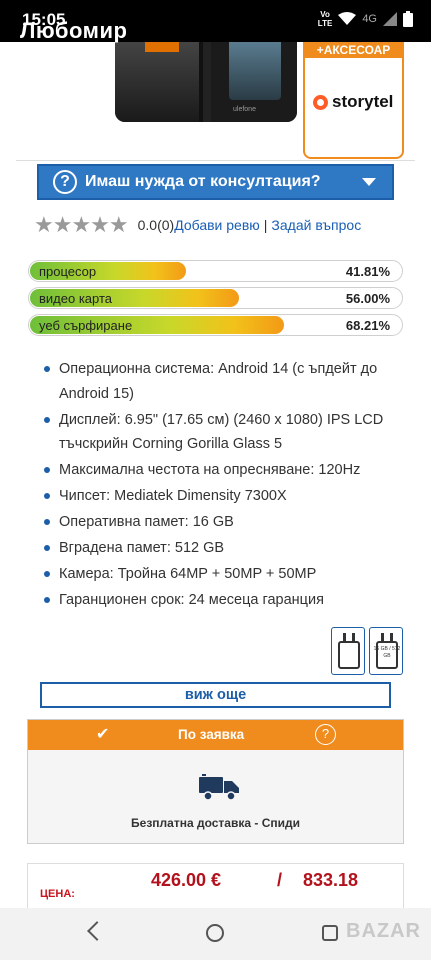  What do you see at coordinates (57, 894) in the screenshot?
I see `price-label: ЦЕНА:` at bounding box center [57, 894].